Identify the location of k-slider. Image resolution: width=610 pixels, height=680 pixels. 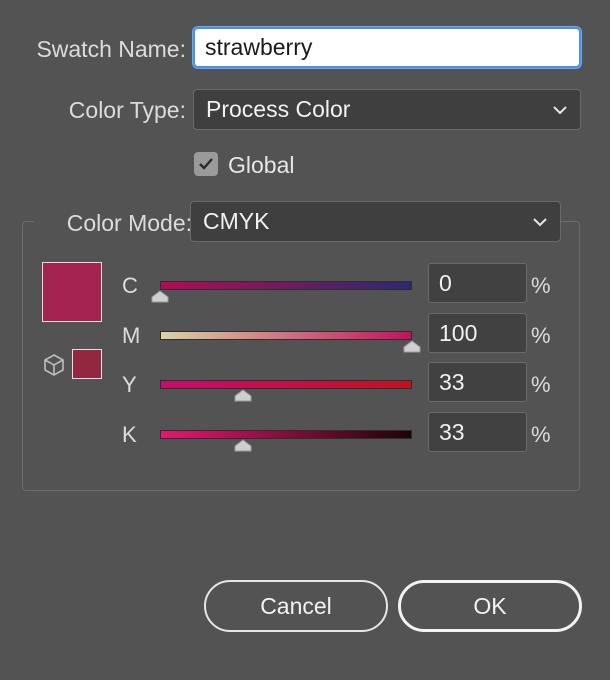
(286, 438).